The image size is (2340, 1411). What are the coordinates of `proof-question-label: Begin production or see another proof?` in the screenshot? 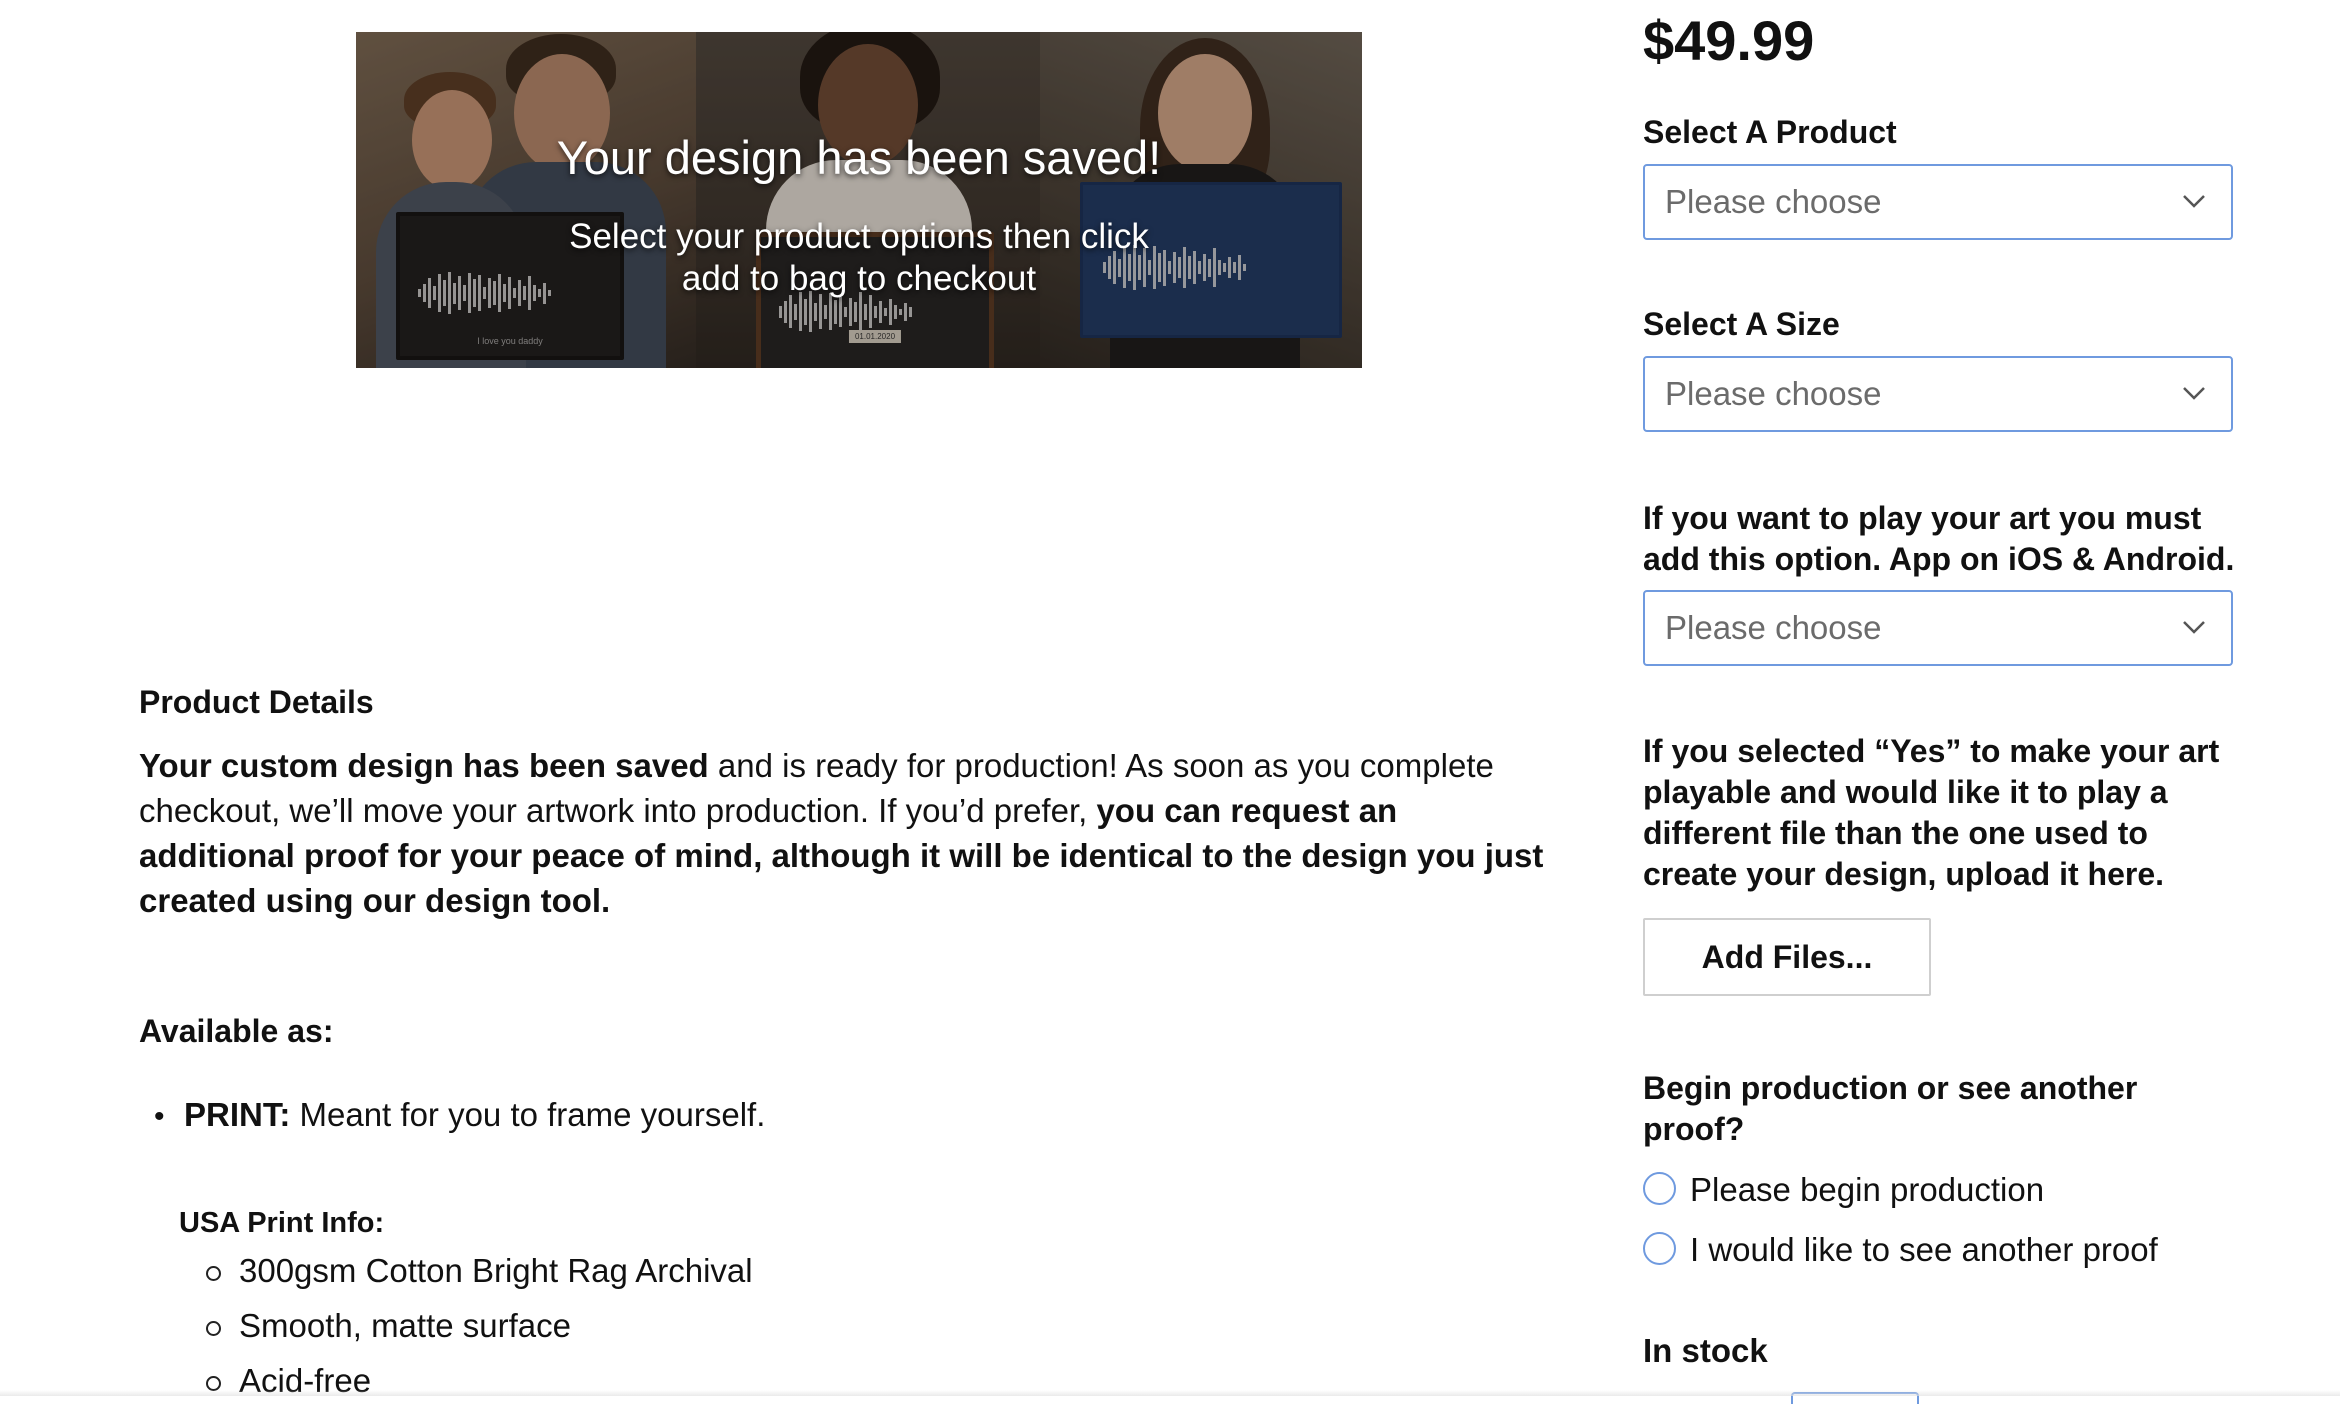 It's located at (1890, 1109).